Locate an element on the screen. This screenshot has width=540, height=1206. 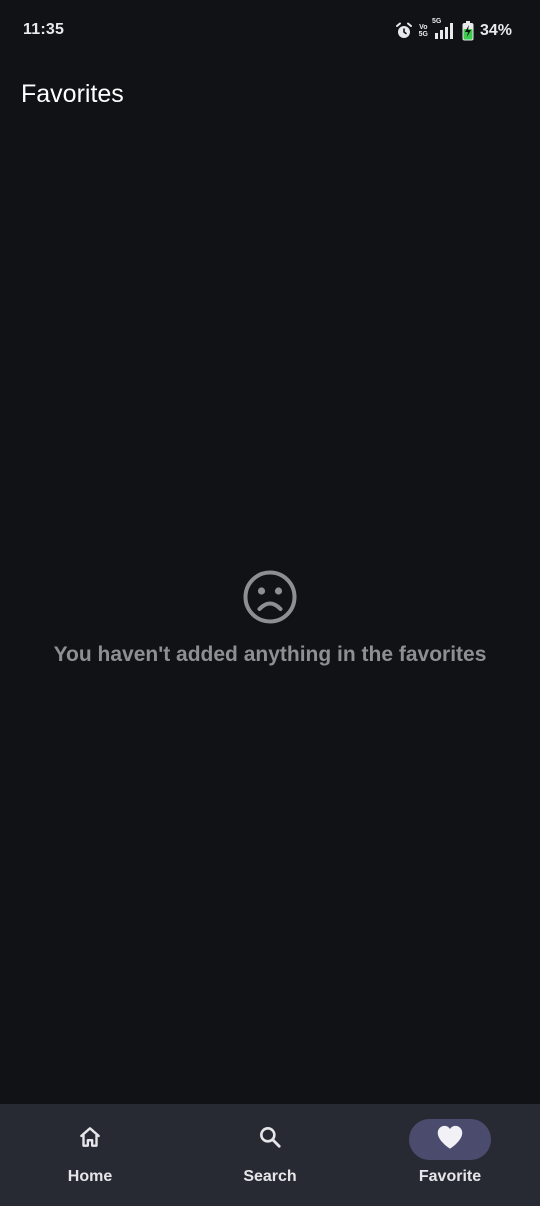
signal-icon: 5G is located at coordinates (444, 29).